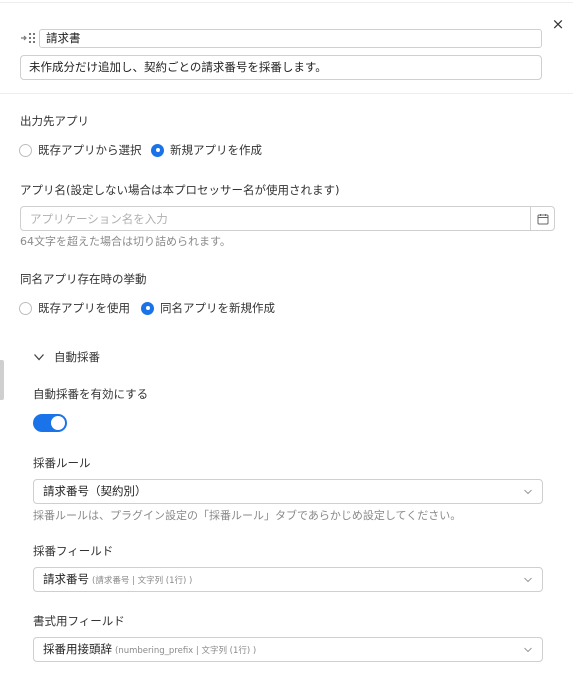  Describe the element at coordinates (542, 218) in the screenshot. I see `calendar-icon` at that location.